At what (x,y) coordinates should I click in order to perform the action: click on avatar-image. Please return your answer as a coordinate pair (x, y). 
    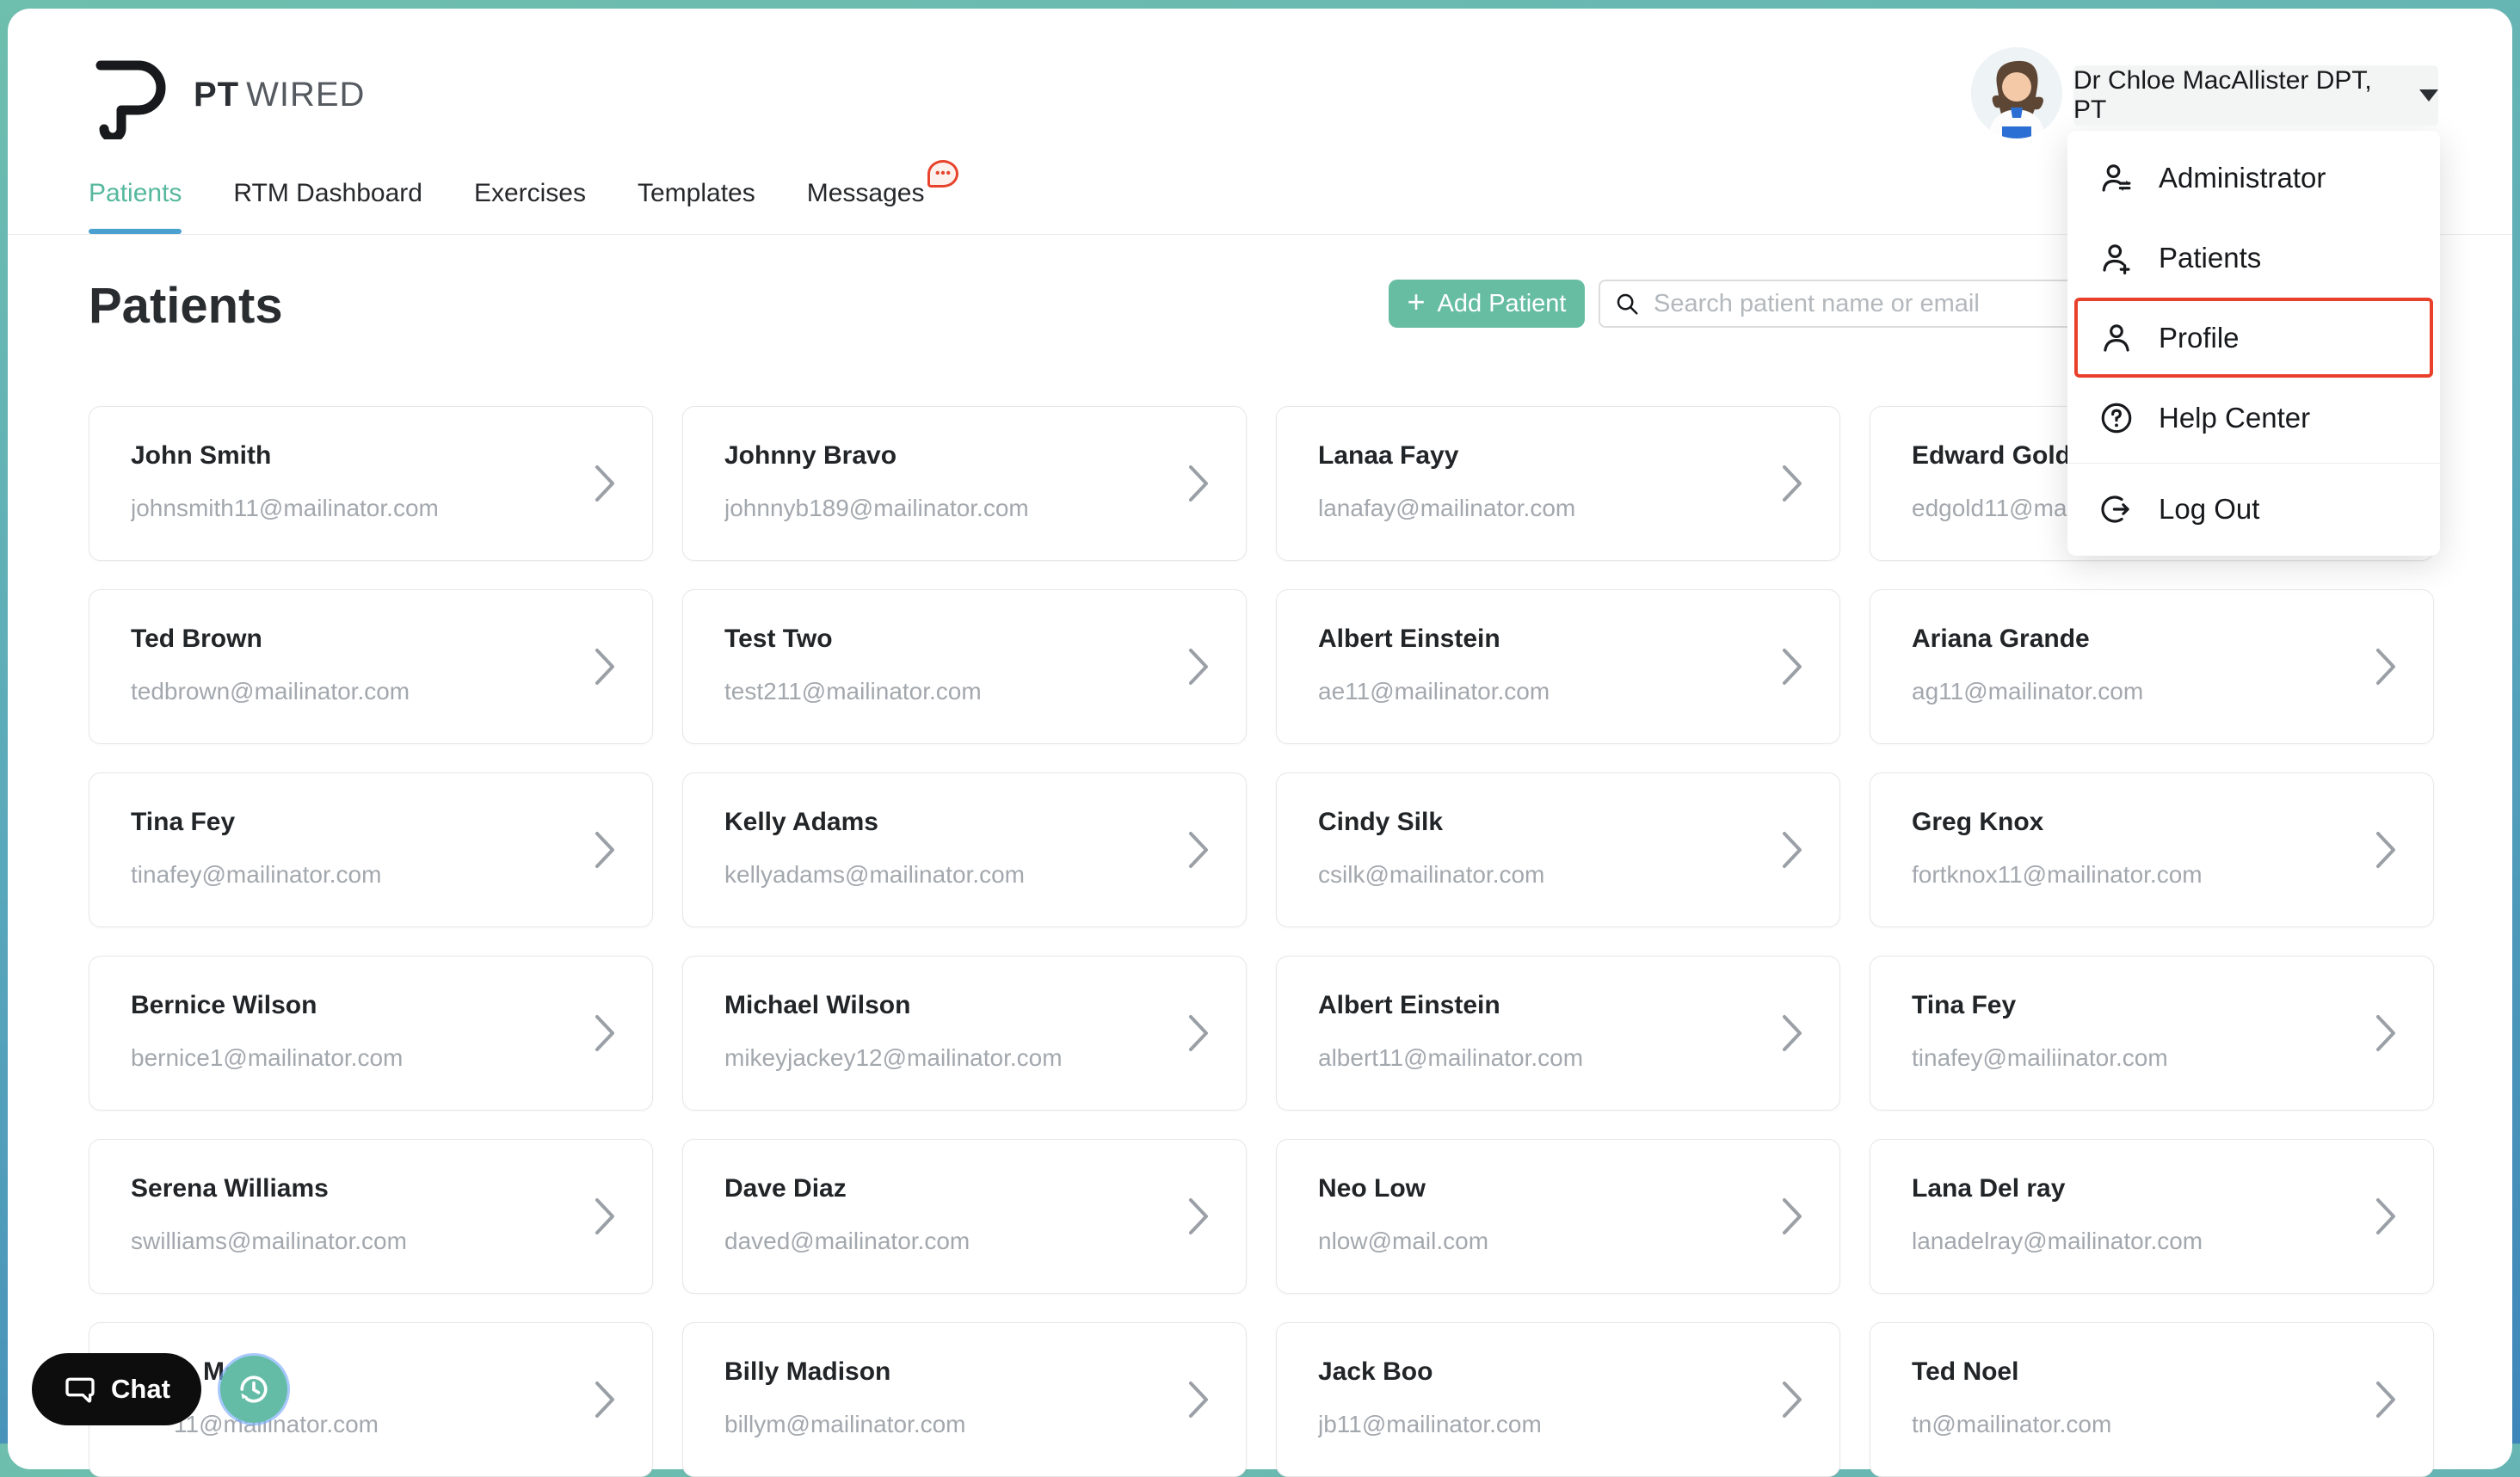
    Looking at the image, I should click on (2016, 92).